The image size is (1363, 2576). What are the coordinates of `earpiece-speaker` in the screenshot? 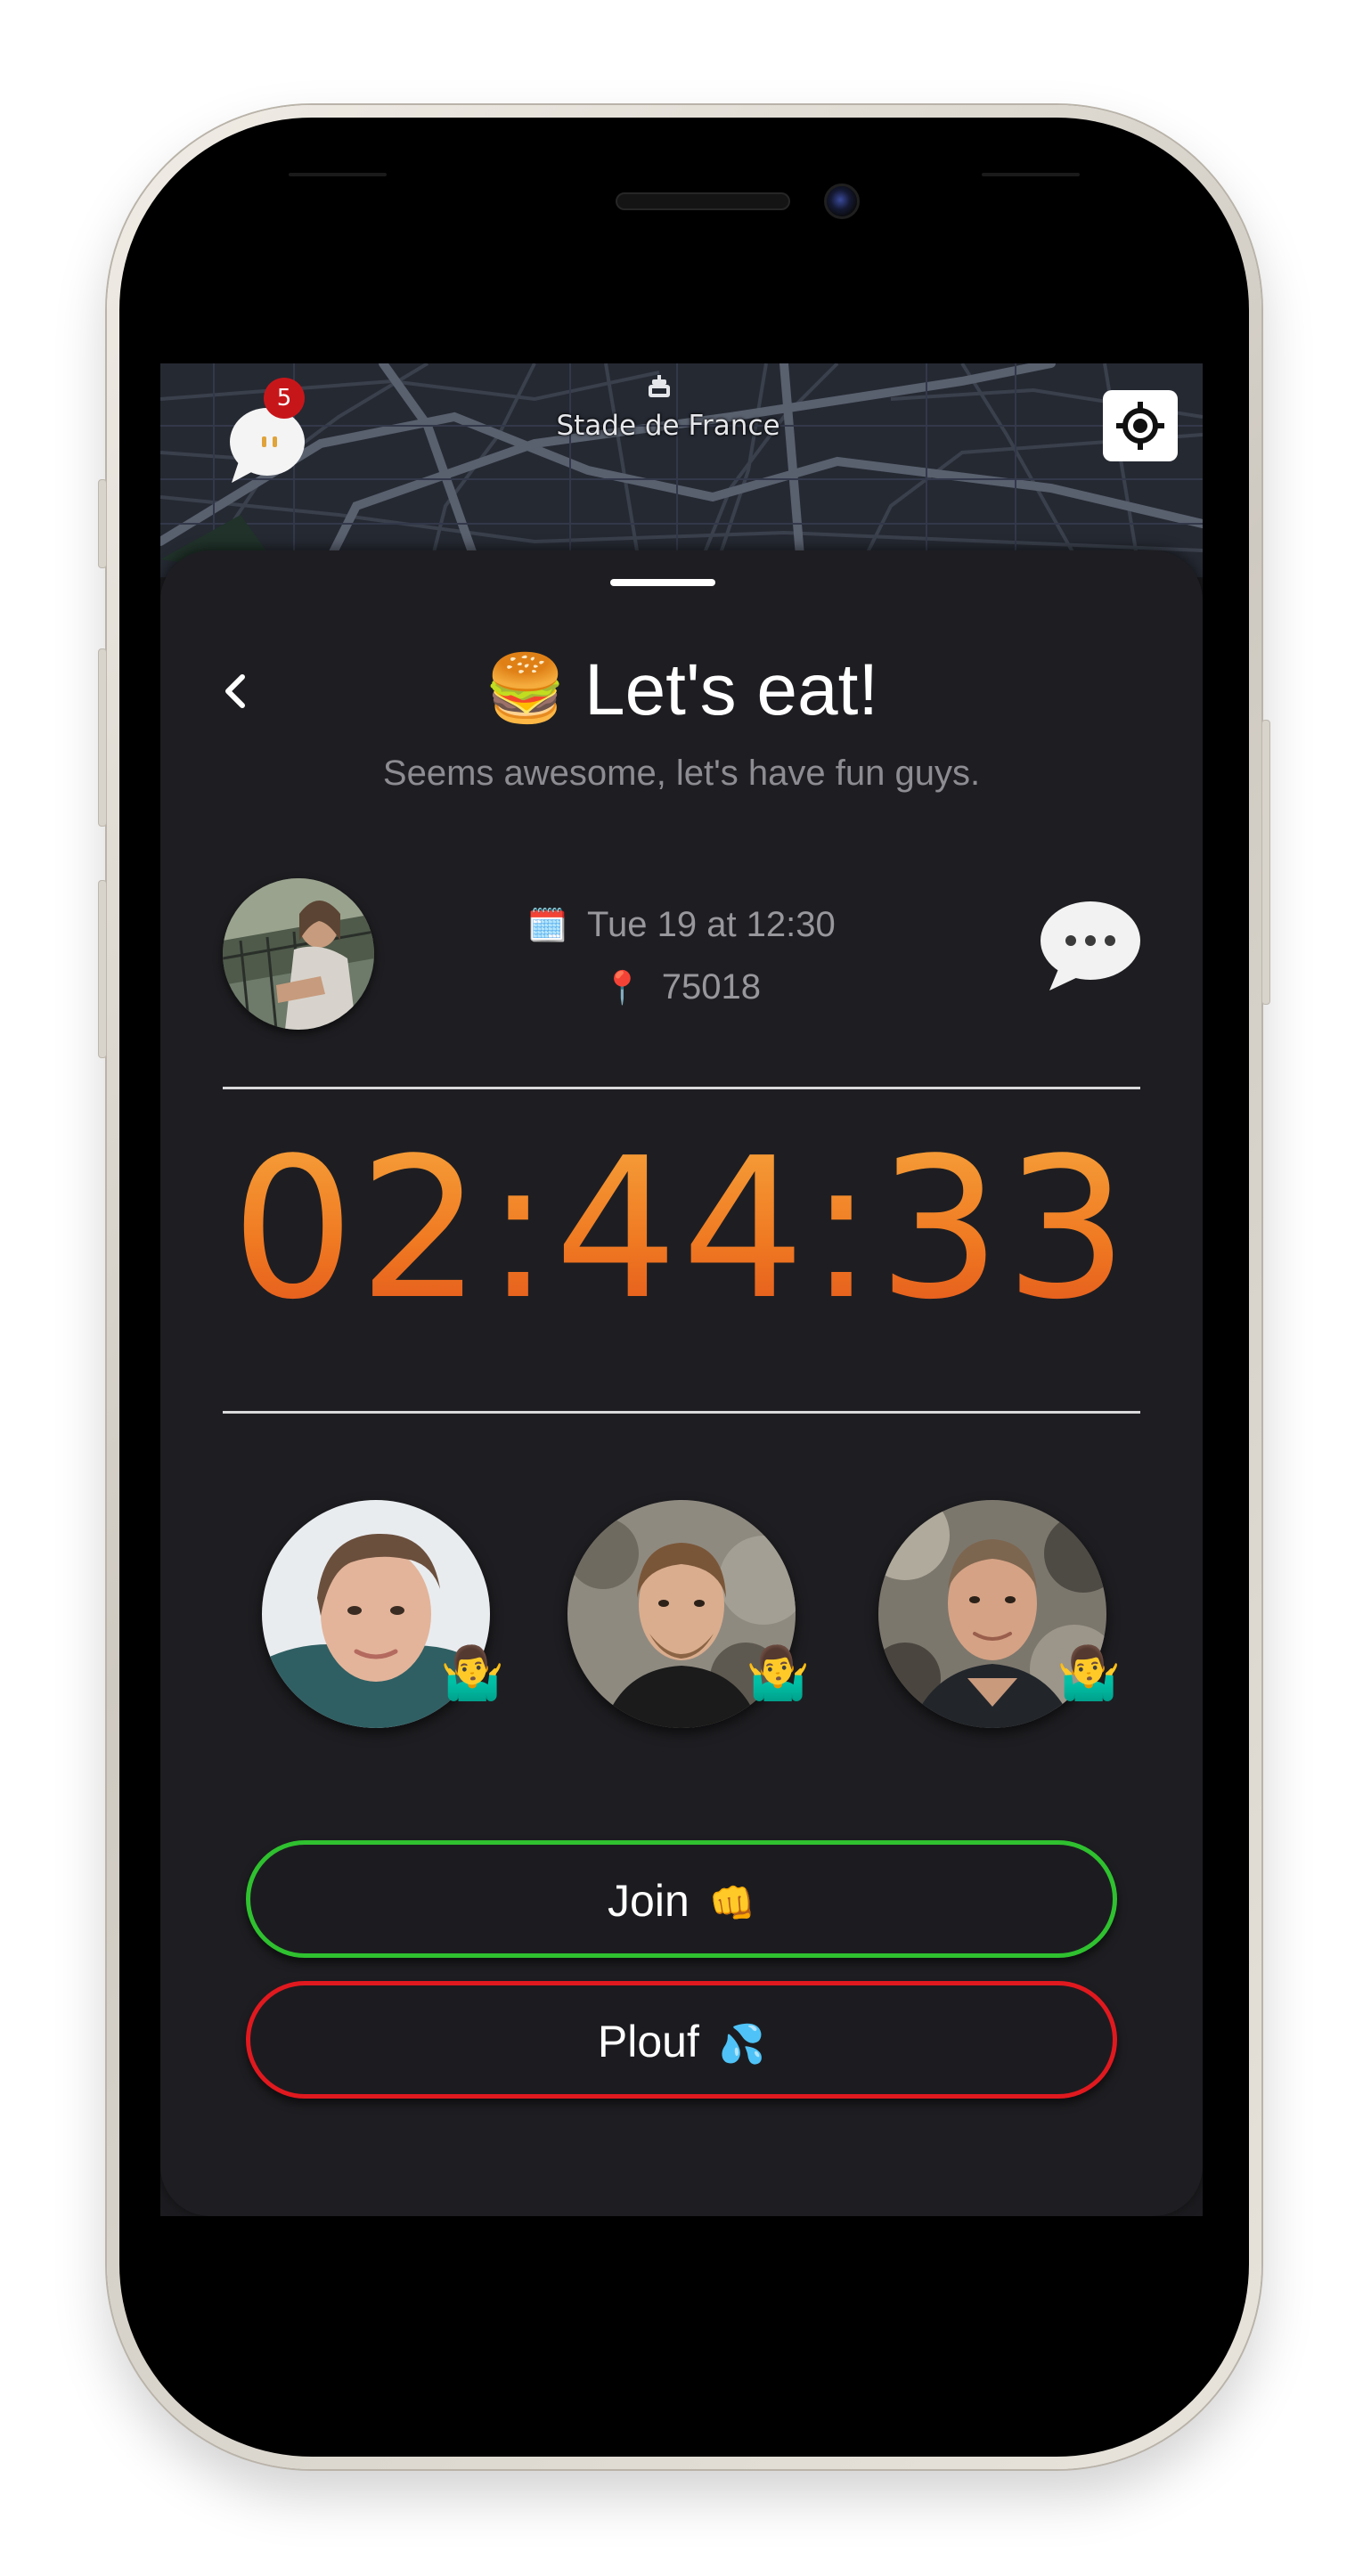 It's located at (703, 201).